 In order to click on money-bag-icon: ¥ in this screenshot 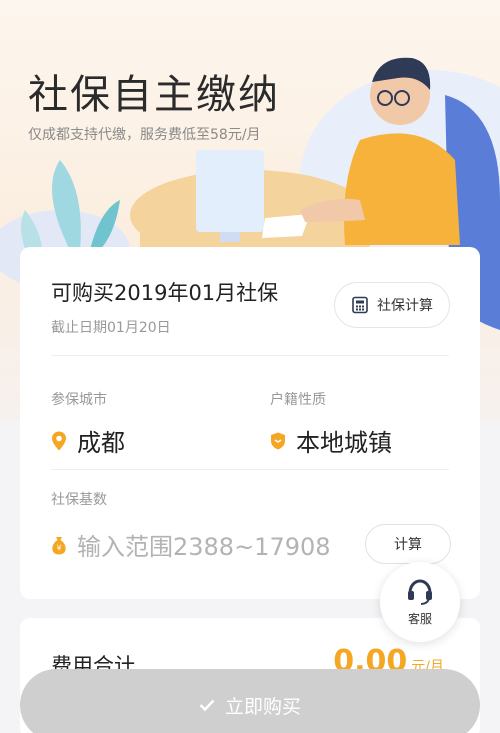, I will do `click(59, 545)`.